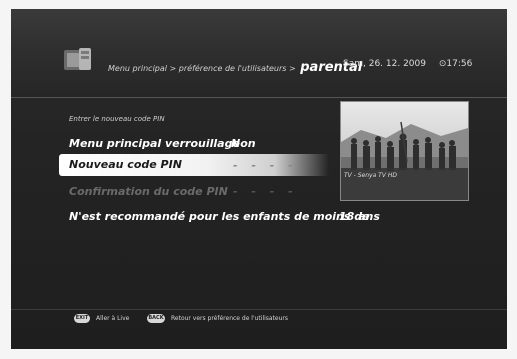 The image size is (517, 359). Describe the element at coordinates (113, 318) in the screenshot. I see `exit-hint: Aller à Live` at that location.